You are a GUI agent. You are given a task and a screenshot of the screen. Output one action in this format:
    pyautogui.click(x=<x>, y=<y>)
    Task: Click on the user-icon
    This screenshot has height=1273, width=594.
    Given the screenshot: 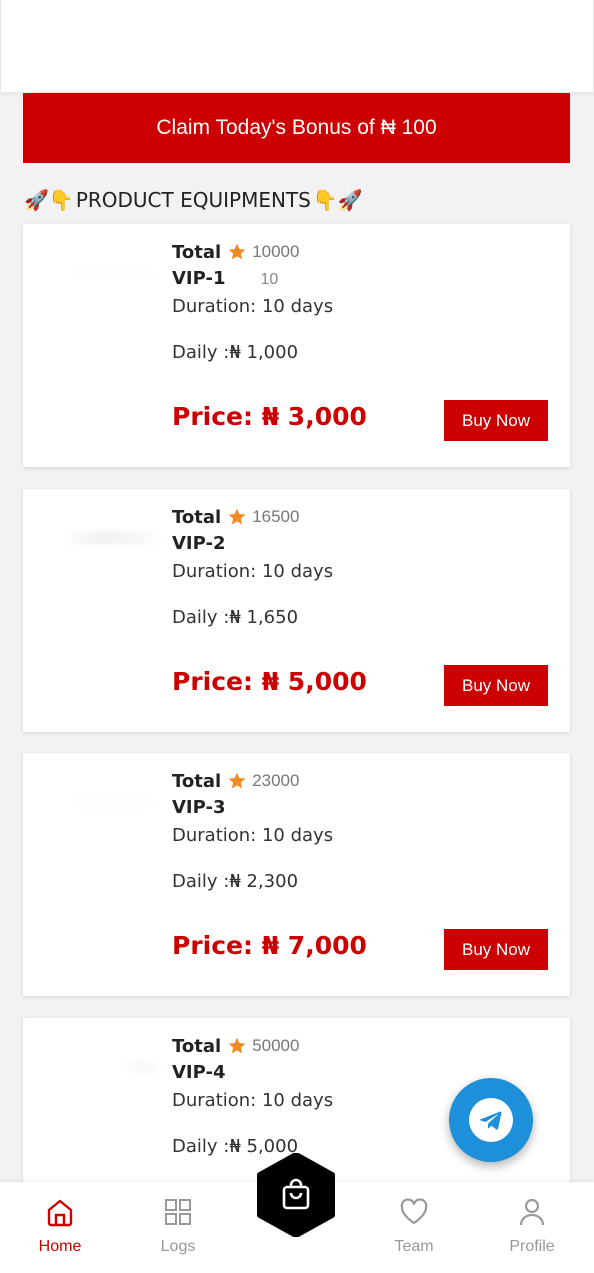 What is the action you would take?
    pyautogui.click(x=532, y=1212)
    